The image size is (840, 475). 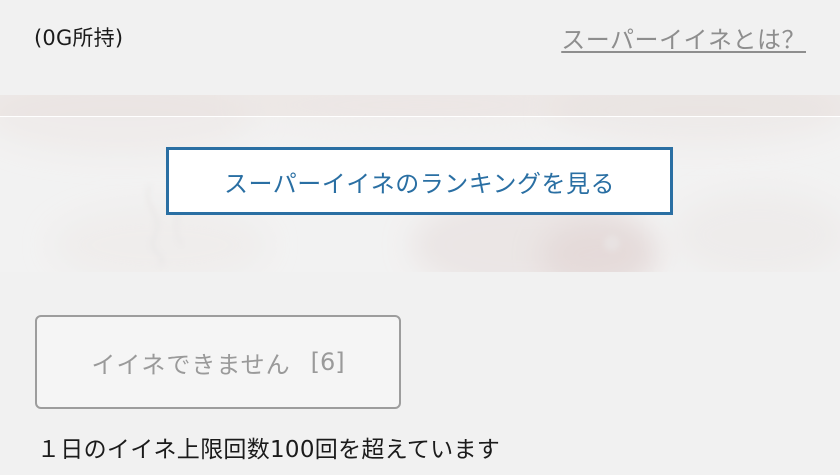 I want to click on like-button-disabled: イイネできません [6], so click(x=218, y=362).